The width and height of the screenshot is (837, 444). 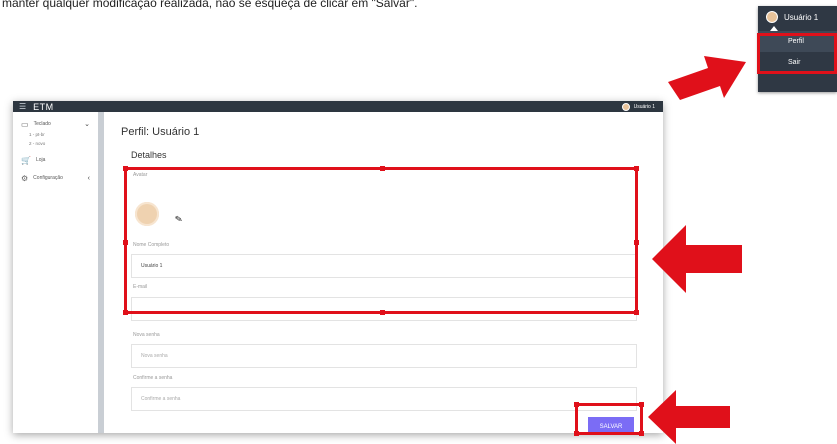 I want to click on user-menu-button: Usuário 1, so click(x=638, y=106).